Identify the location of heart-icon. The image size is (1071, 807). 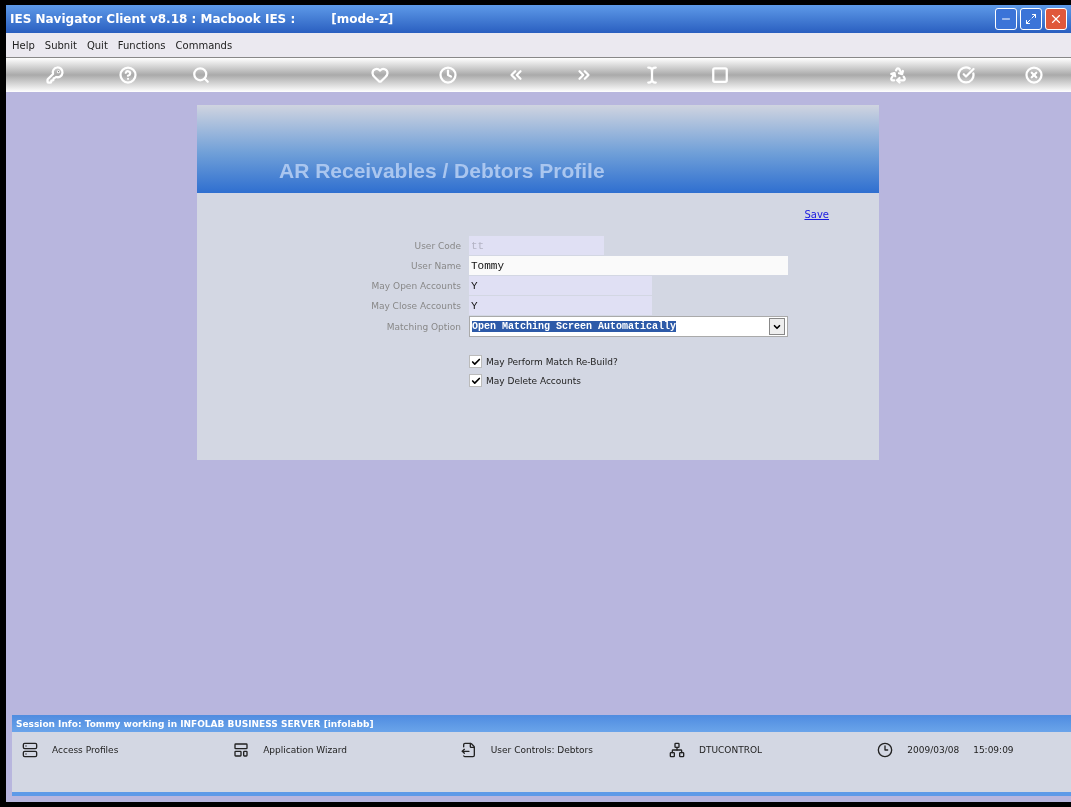
(379, 75).